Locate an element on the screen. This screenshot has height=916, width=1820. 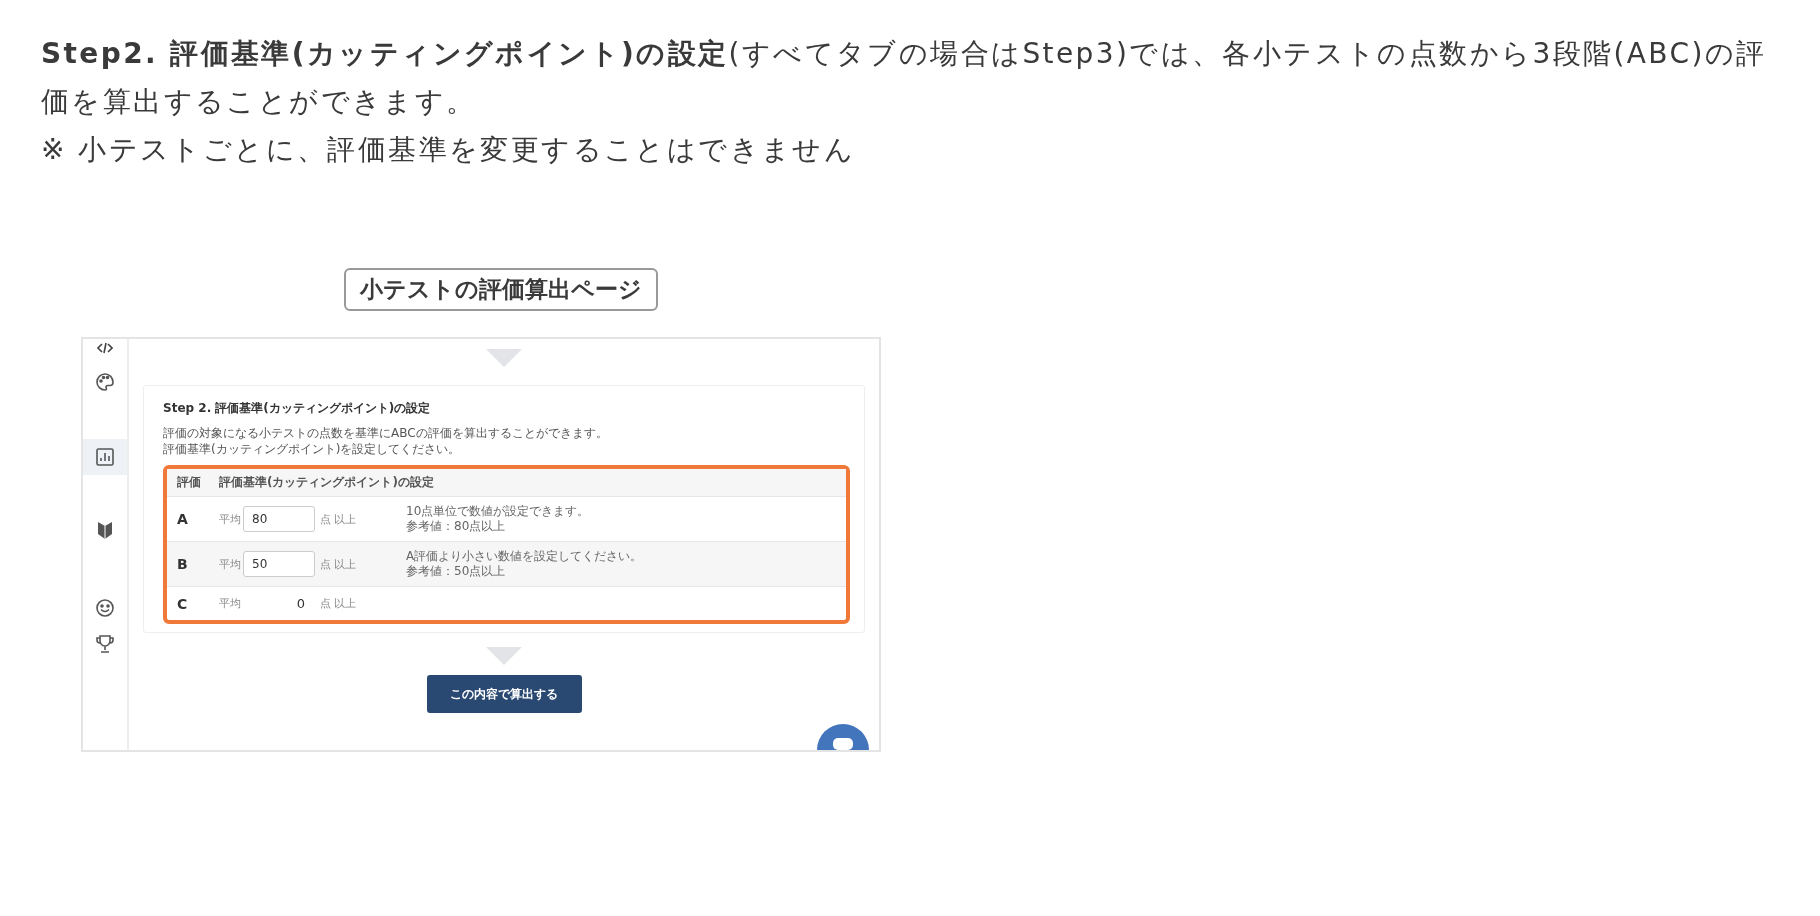
grade-label: A is located at coordinates (183, 519).